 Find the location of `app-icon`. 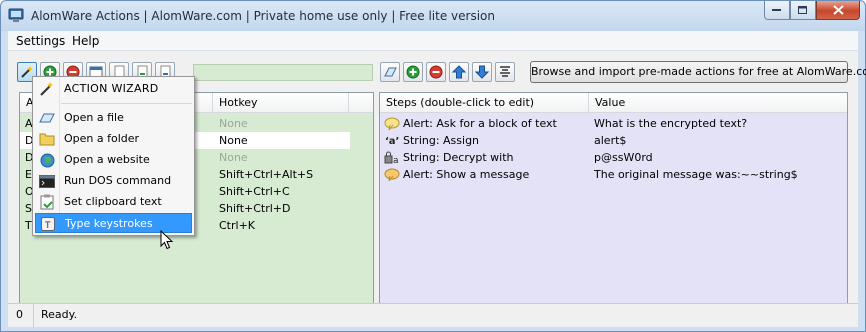

app-icon is located at coordinates (16, 15).